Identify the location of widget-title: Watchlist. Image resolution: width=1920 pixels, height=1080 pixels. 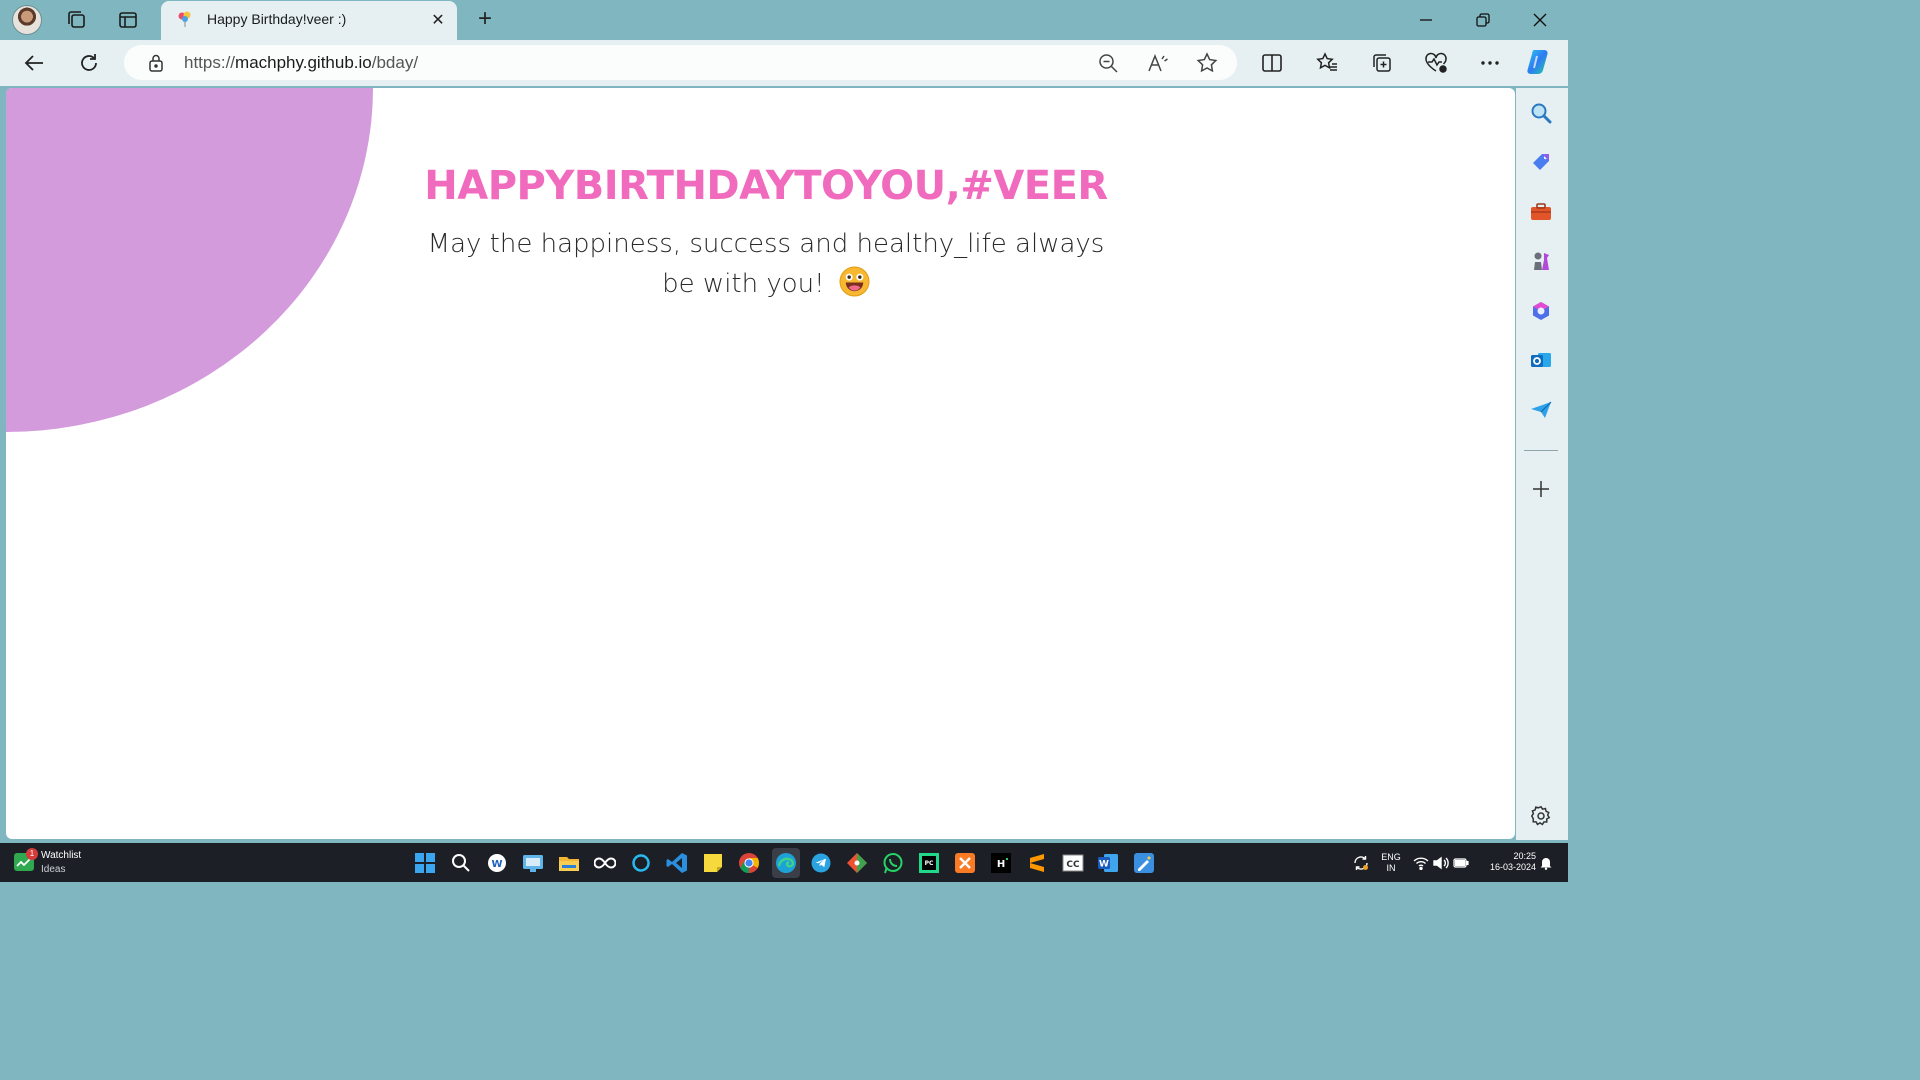
(61, 855).